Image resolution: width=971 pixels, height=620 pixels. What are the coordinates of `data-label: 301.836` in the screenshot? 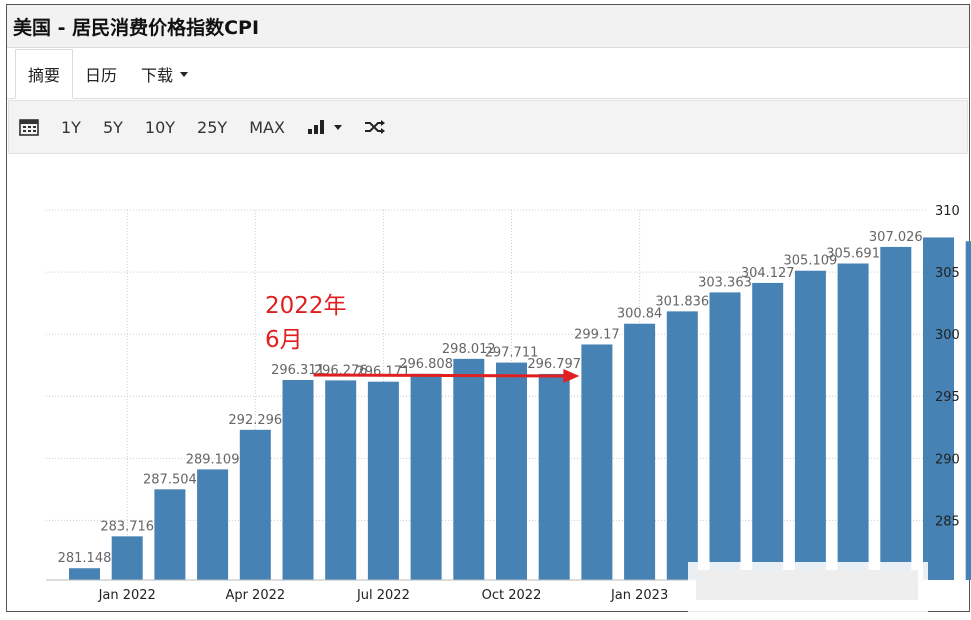 It's located at (682, 301).